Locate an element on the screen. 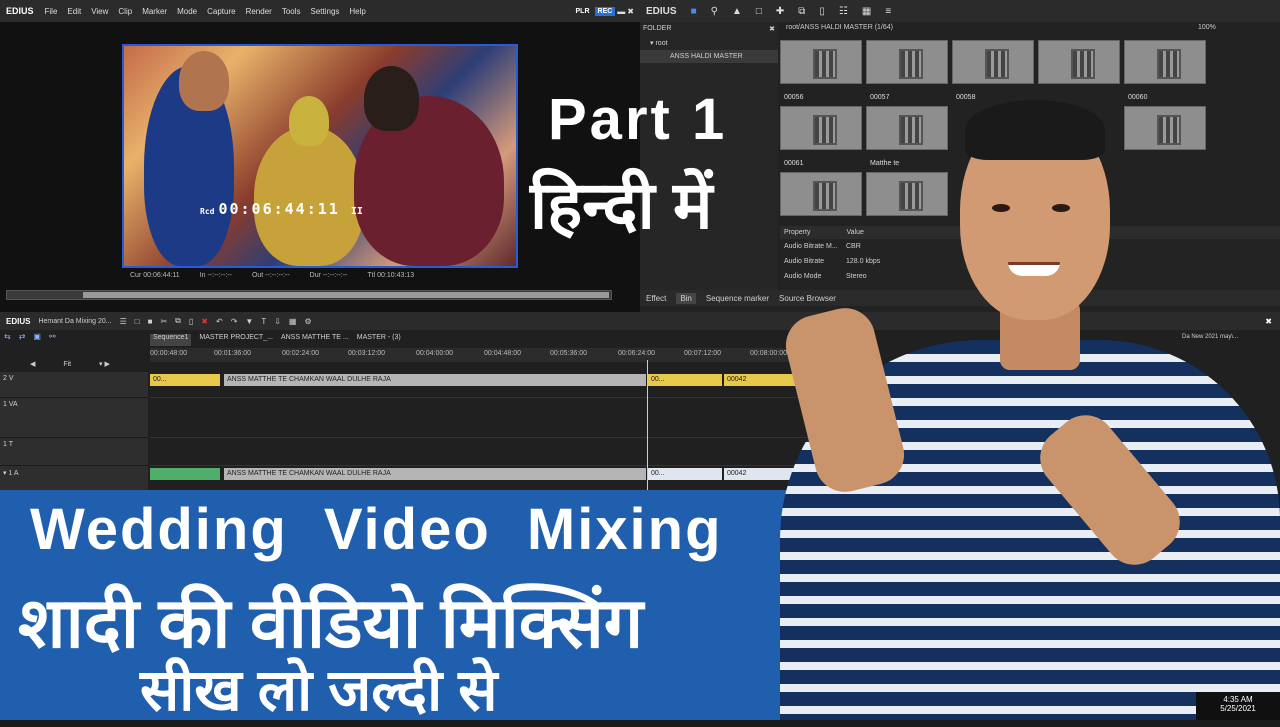 The image size is (1280, 727). tab-effect: Effect is located at coordinates (656, 298).